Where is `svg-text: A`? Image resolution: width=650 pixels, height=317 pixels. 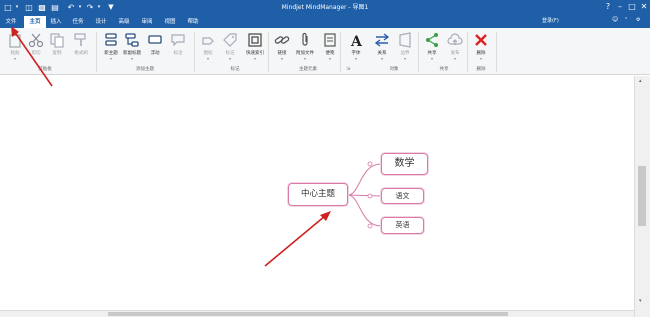 svg-text: A is located at coordinates (356, 41).